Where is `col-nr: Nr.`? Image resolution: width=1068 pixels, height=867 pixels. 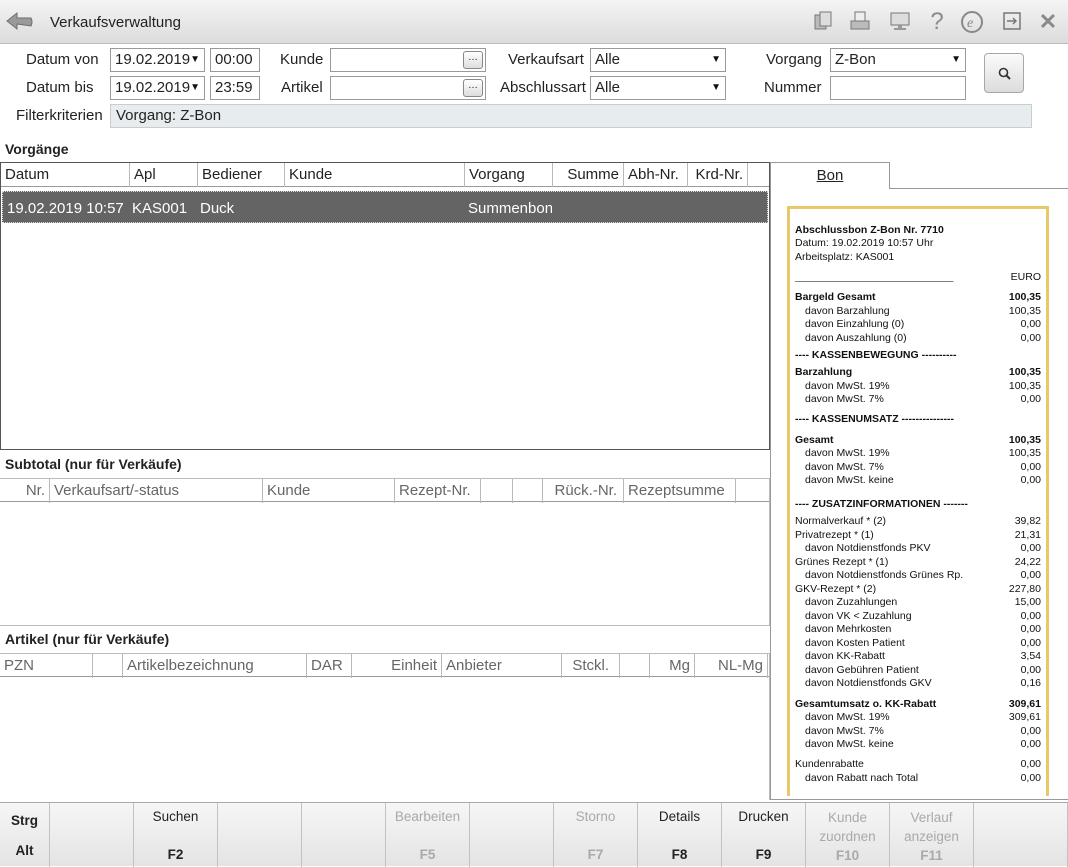 col-nr: Nr. is located at coordinates (25, 491).